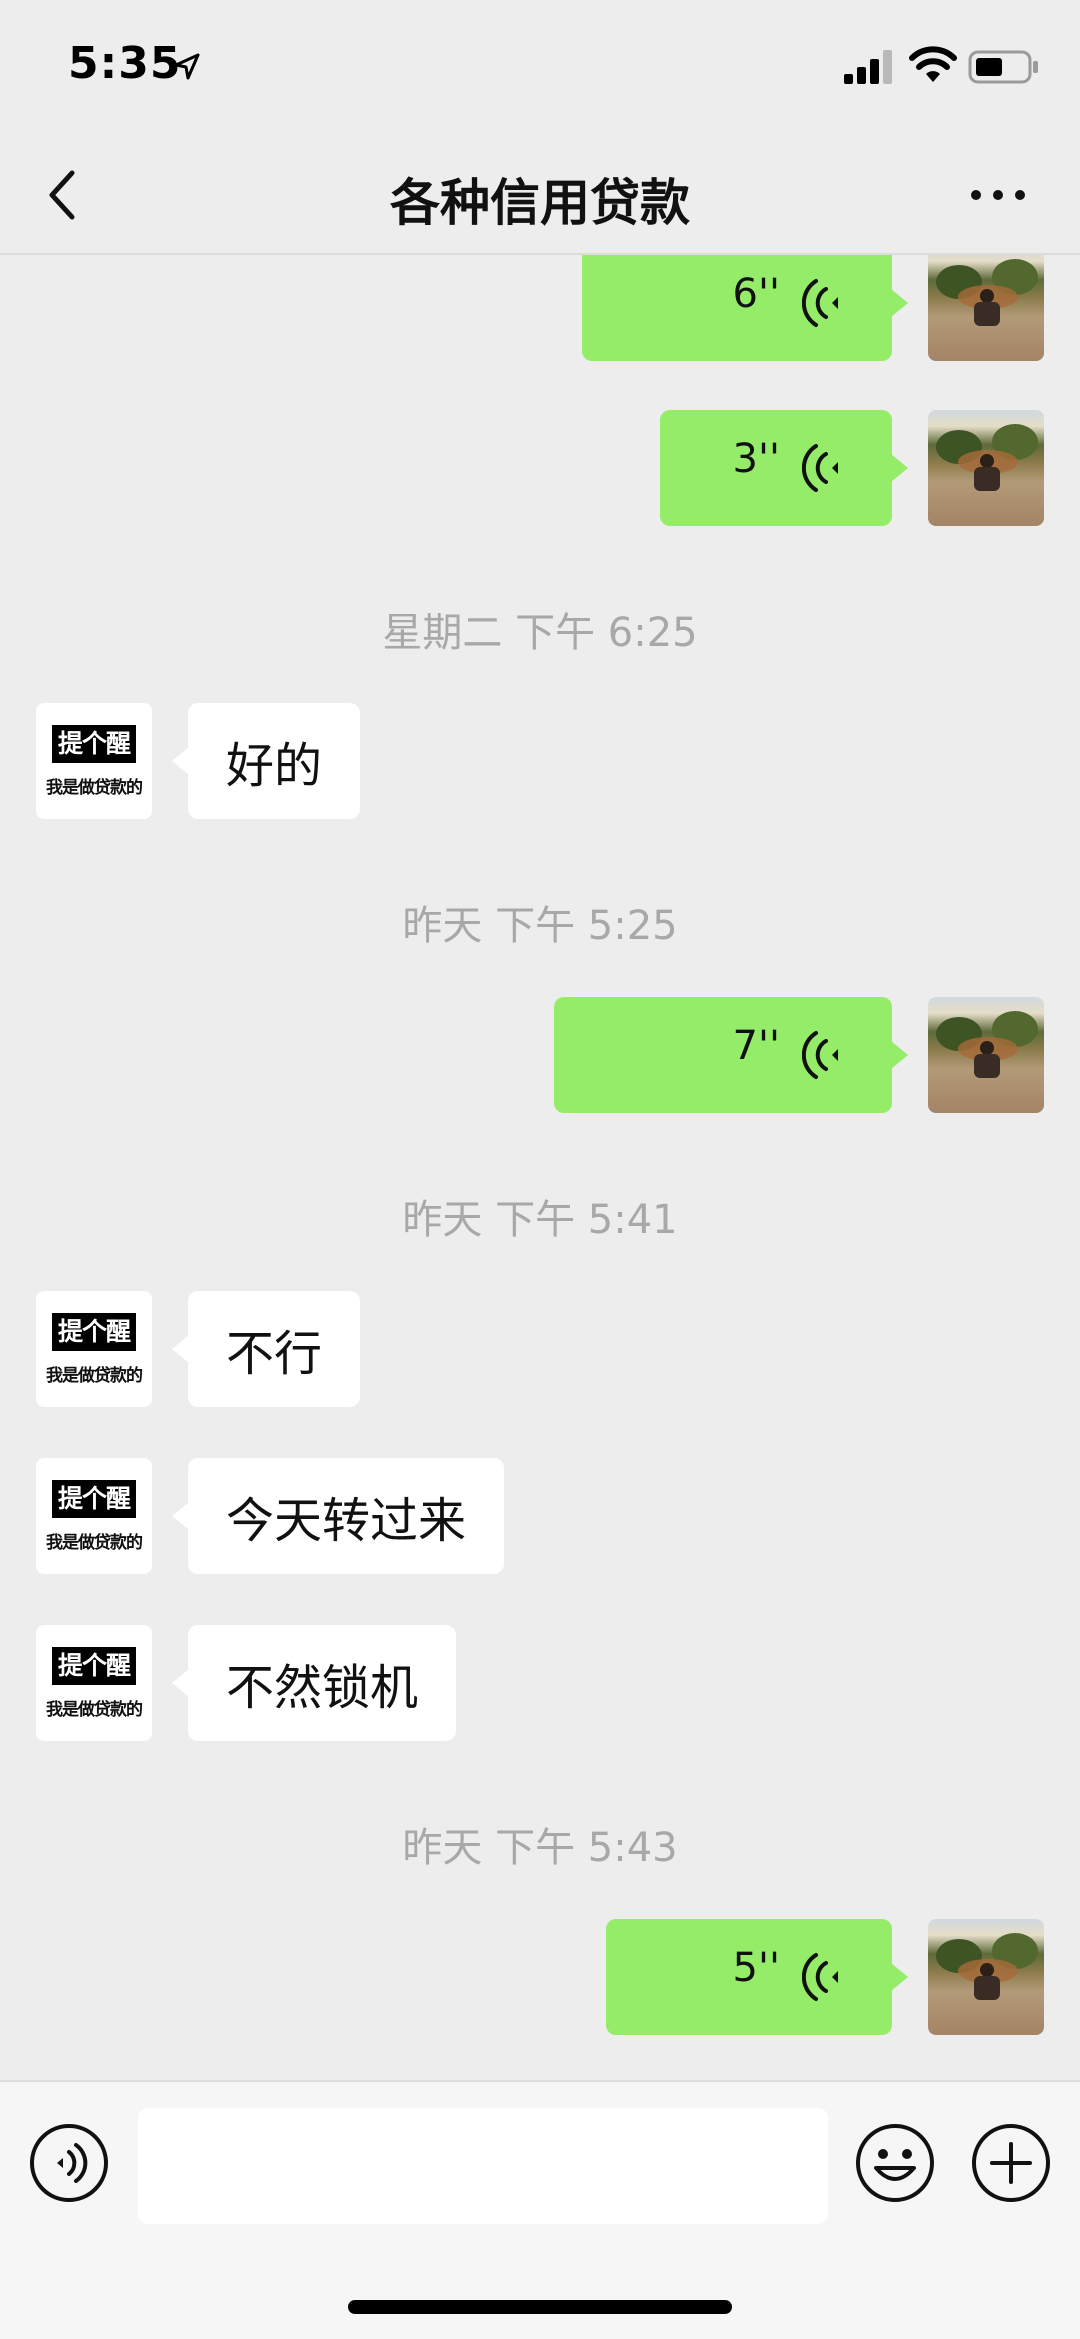 The image size is (1080, 2339). I want to click on status-bar: 5:35, so click(540, 67).